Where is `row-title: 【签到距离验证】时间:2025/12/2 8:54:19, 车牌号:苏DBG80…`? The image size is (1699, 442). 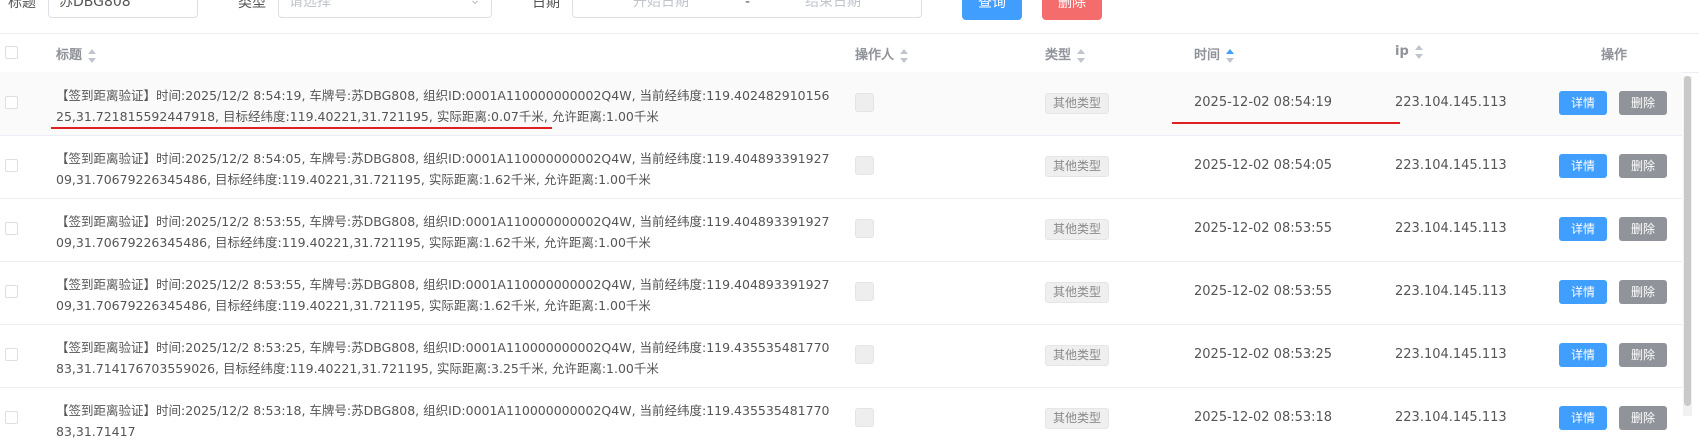 row-title: 【签到距离验证】时间:2025/12/2 8:54:19, 车牌号:苏DBG80… is located at coordinates (443, 106).